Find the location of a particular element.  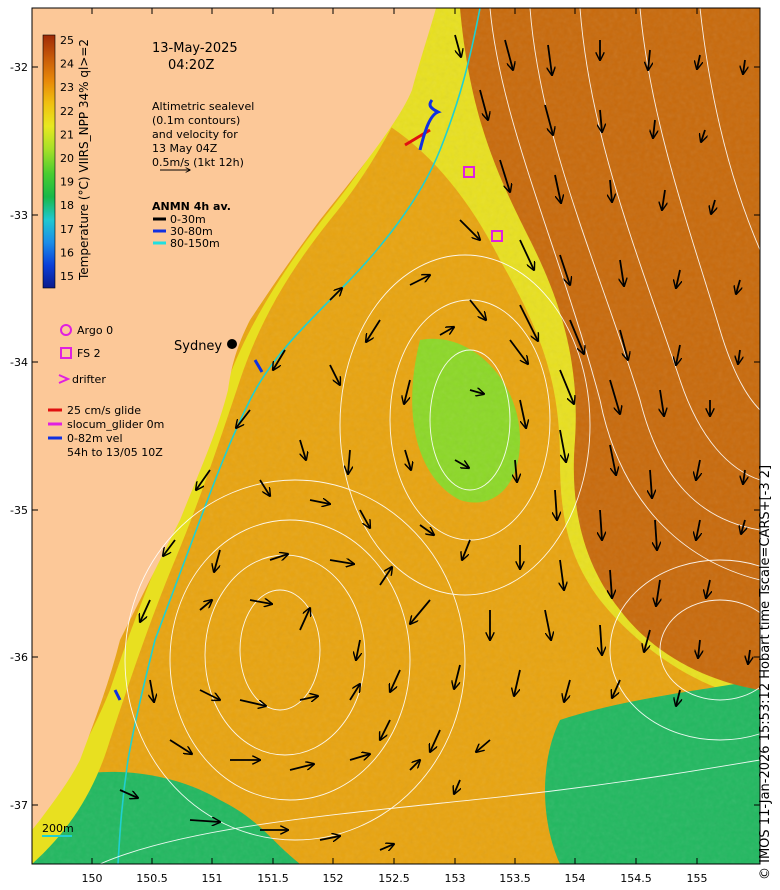

x-tick-label: 153 is located at coordinates (455, 878).